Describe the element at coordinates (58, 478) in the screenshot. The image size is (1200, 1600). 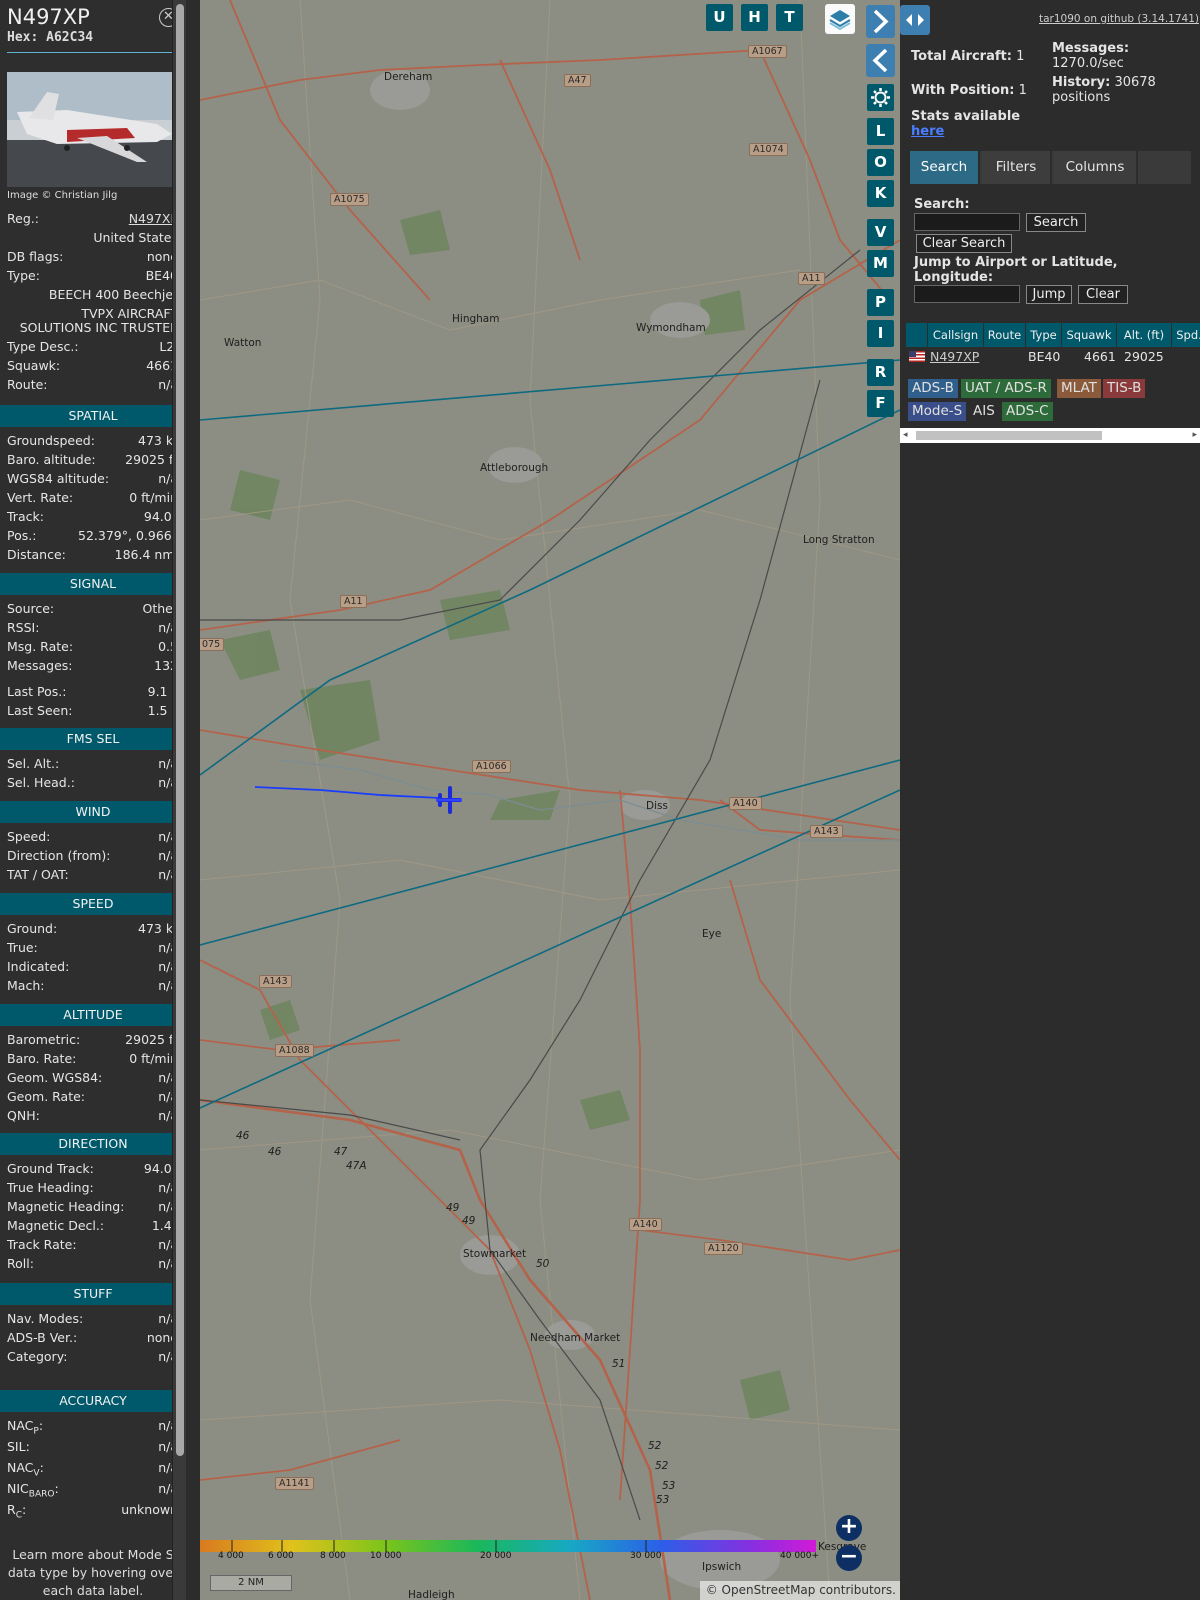
I see `spatial-label: WGS84 altitude:` at that location.